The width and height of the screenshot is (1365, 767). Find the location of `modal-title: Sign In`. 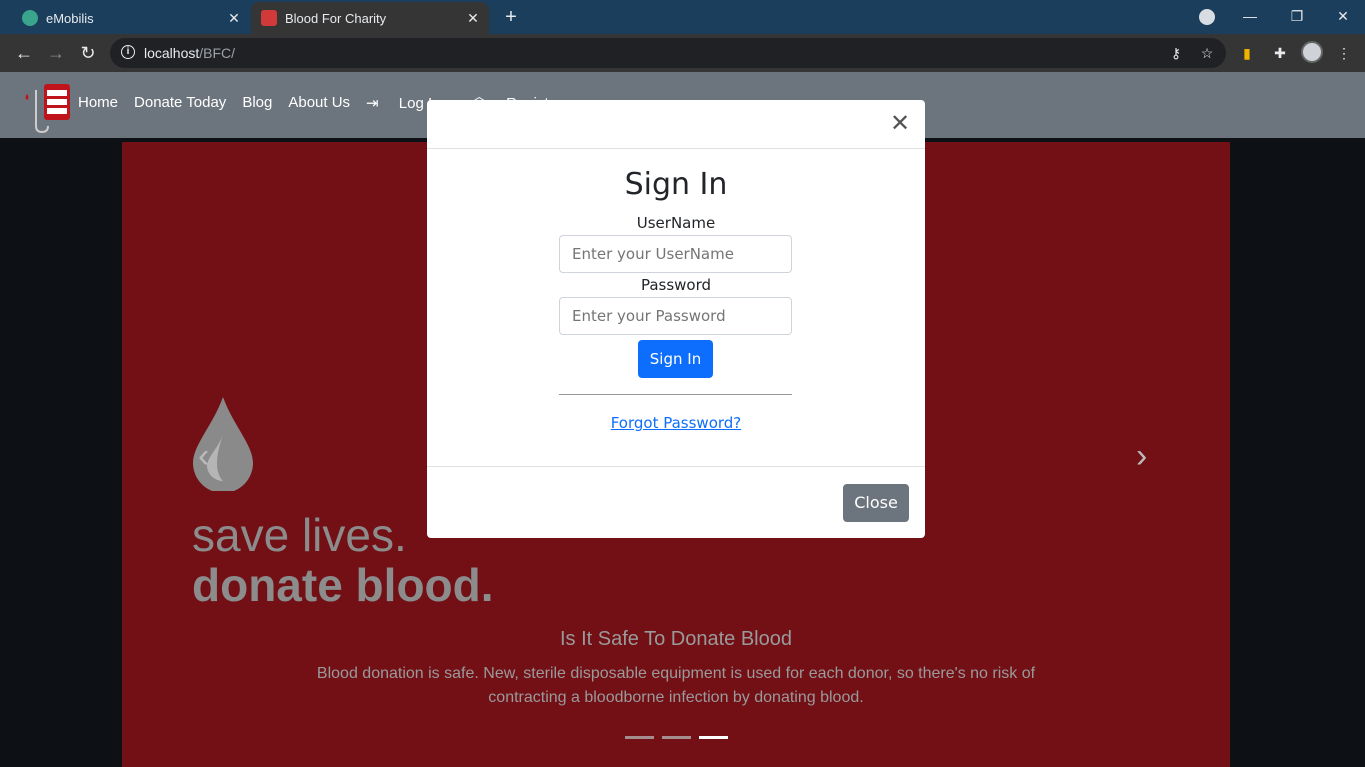

modal-title: Sign In is located at coordinates (676, 184).